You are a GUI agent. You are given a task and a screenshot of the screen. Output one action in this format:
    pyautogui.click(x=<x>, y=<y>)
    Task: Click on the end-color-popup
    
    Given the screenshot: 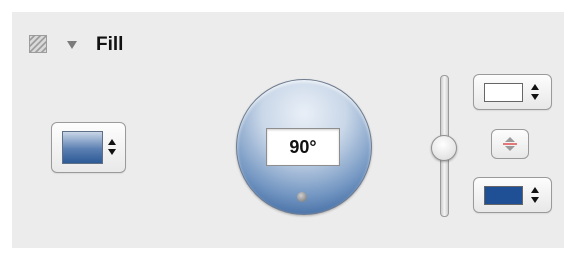 What is the action you would take?
    pyautogui.click(x=512, y=195)
    